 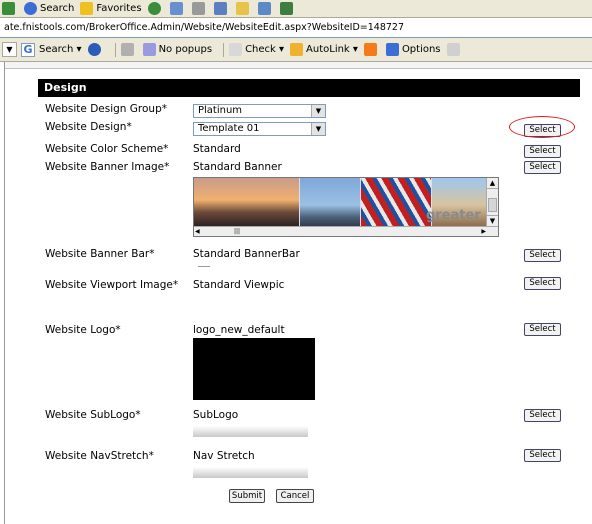 What do you see at coordinates (542, 255) in the screenshot?
I see `select-banner-bar-button: Select` at bounding box center [542, 255].